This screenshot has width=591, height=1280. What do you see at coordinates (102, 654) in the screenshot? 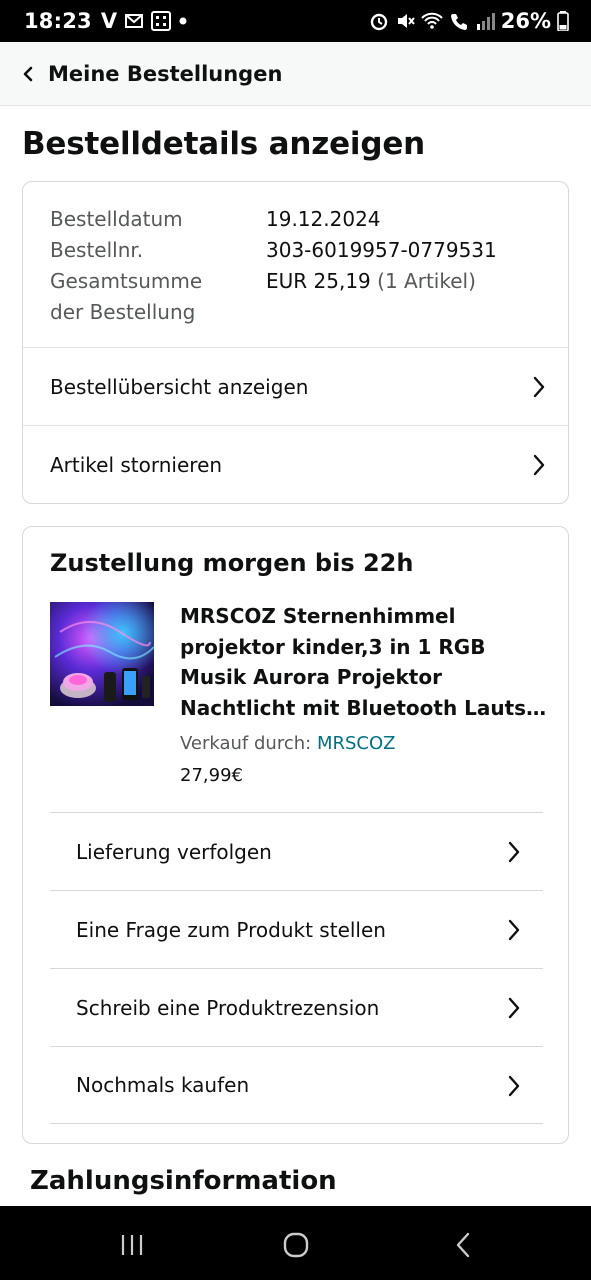
I see `product-image` at bounding box center [102, 654].